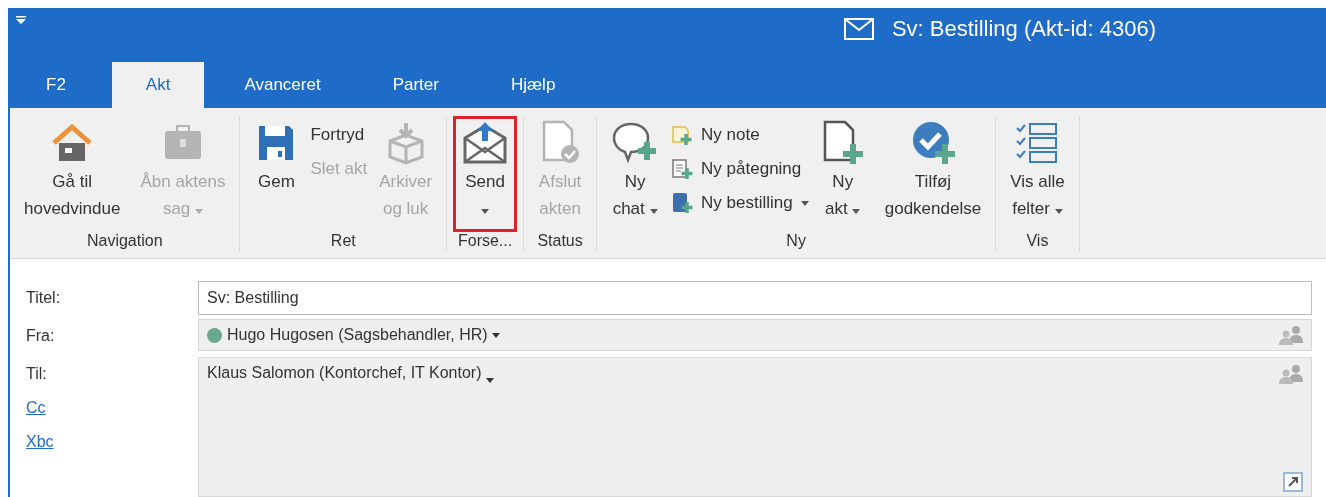  What do you see at coordinates (357, 335) in the screenshot?
I see `sender-name: Hugo Hugosen (Sagsbehandler, HR)` at bounding box center [357, 335].